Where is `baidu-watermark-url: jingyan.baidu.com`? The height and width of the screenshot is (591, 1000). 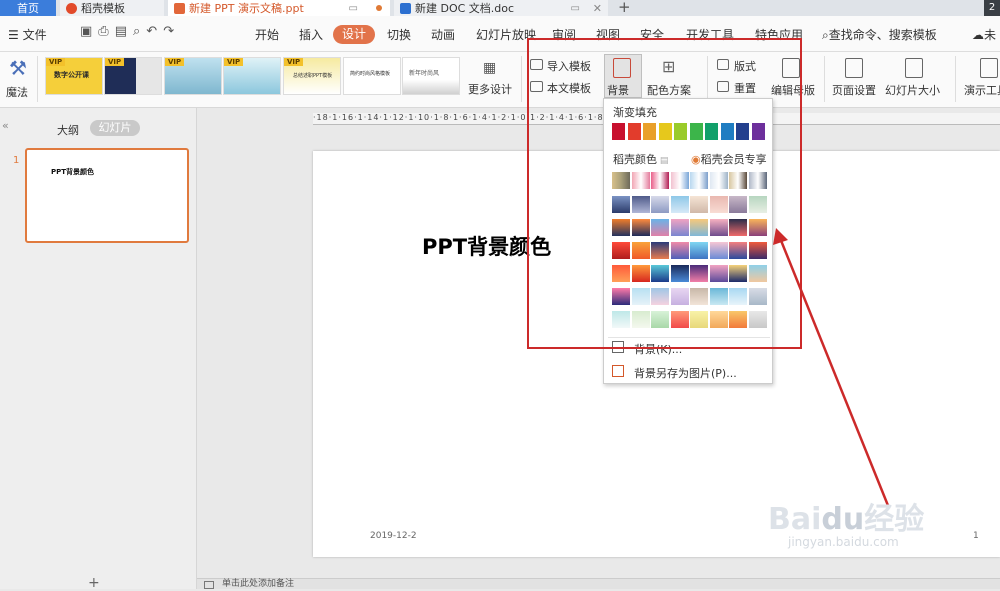 baidu-watermark-url: jingyan.baidu.com is located at coordinates (843, 542).